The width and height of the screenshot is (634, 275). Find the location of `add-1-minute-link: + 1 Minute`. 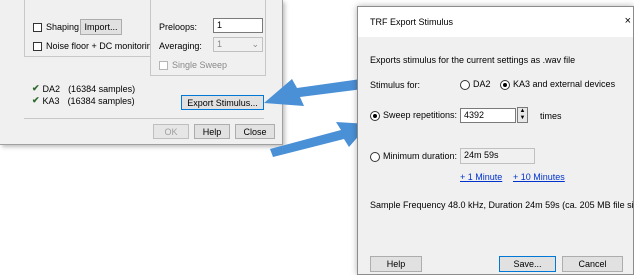

add-1-minute-link: + 1 Minute is located at coordinates (481, 177).